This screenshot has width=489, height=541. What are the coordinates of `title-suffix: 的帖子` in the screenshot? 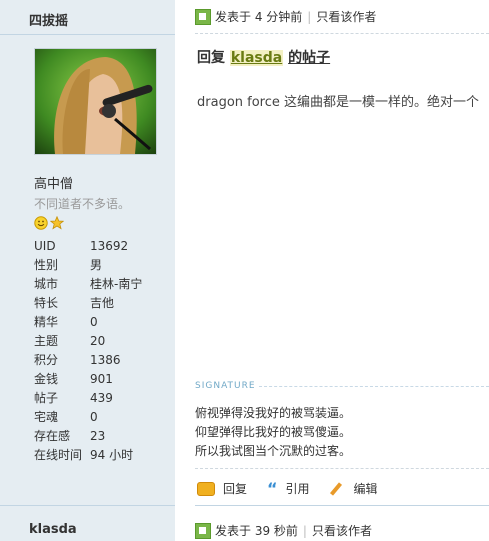 It's located at (309, 58).